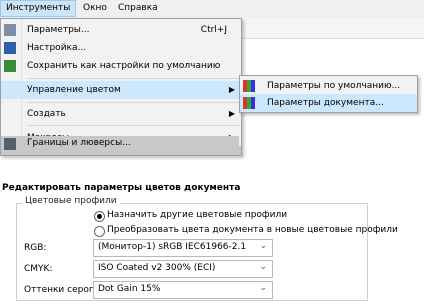 This screenshot has width=424, height=304. Describe the element at coordinates (129, 289) in the screenshot. I see `grayscale-profile-value: Dot Gain 15%` at that location.